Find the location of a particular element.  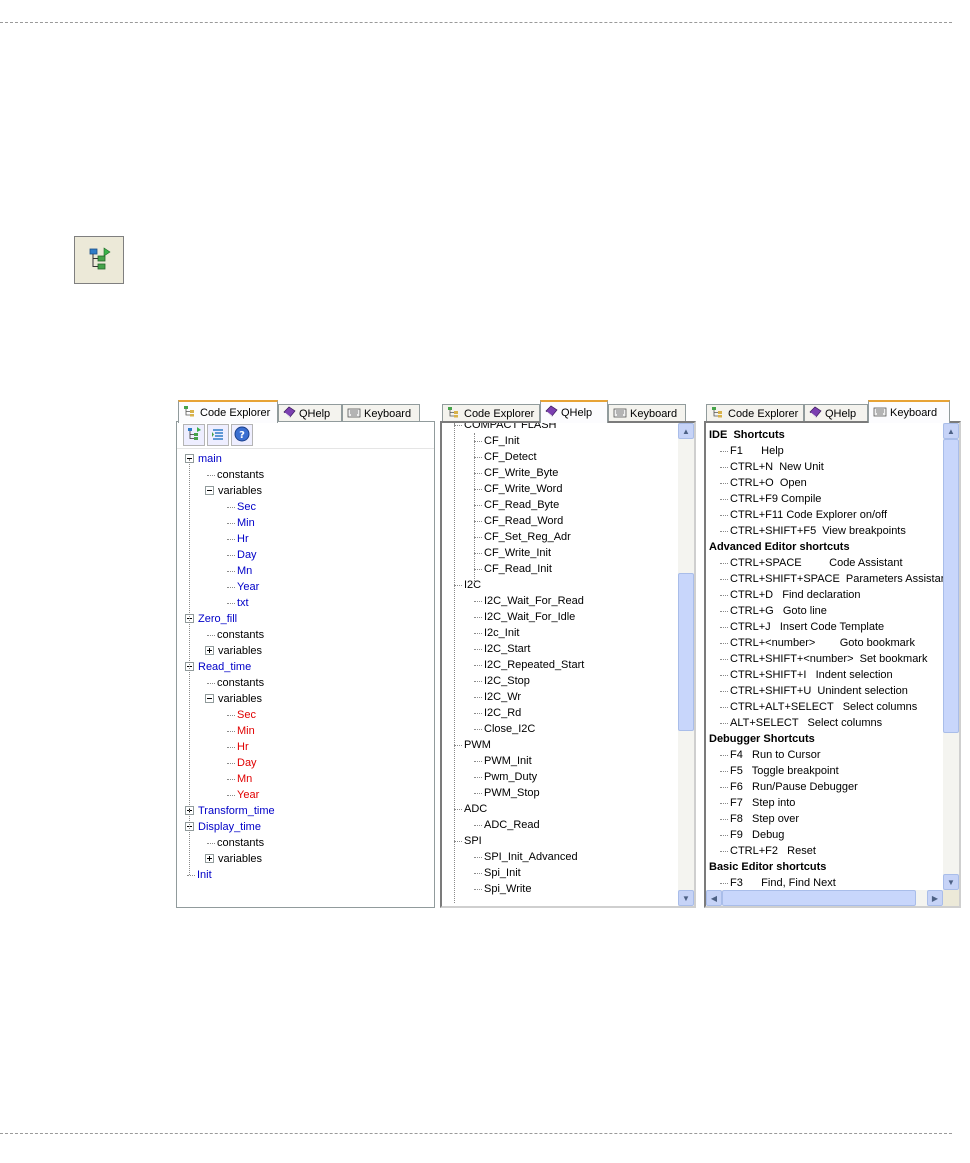

qhelp-group: SPI is located at coordinates (468, 841).